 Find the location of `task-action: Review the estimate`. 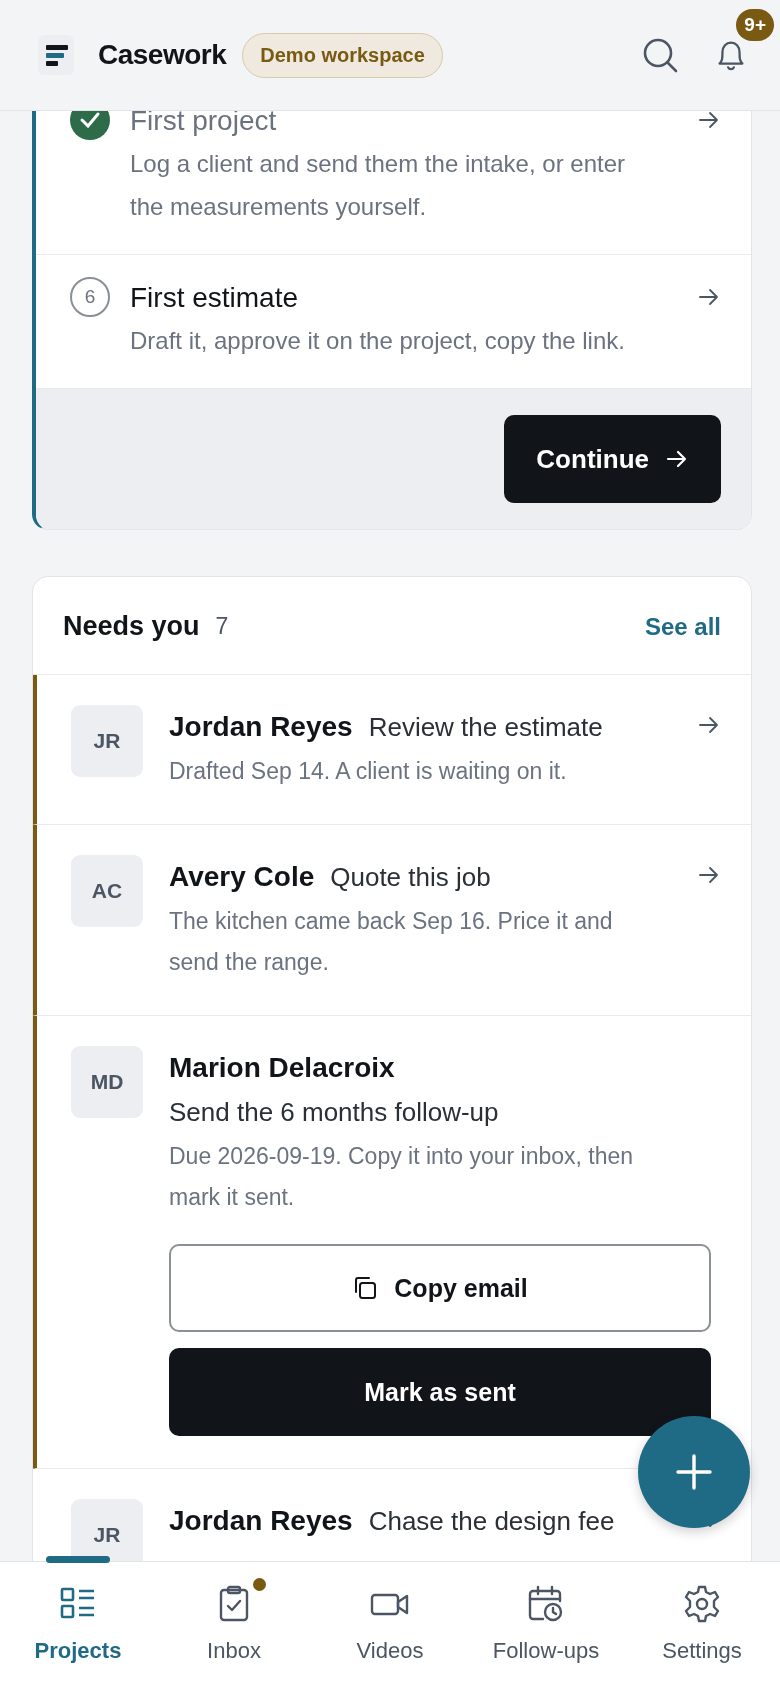

task-action: Review the estimate is located at coordinates (485, 727).